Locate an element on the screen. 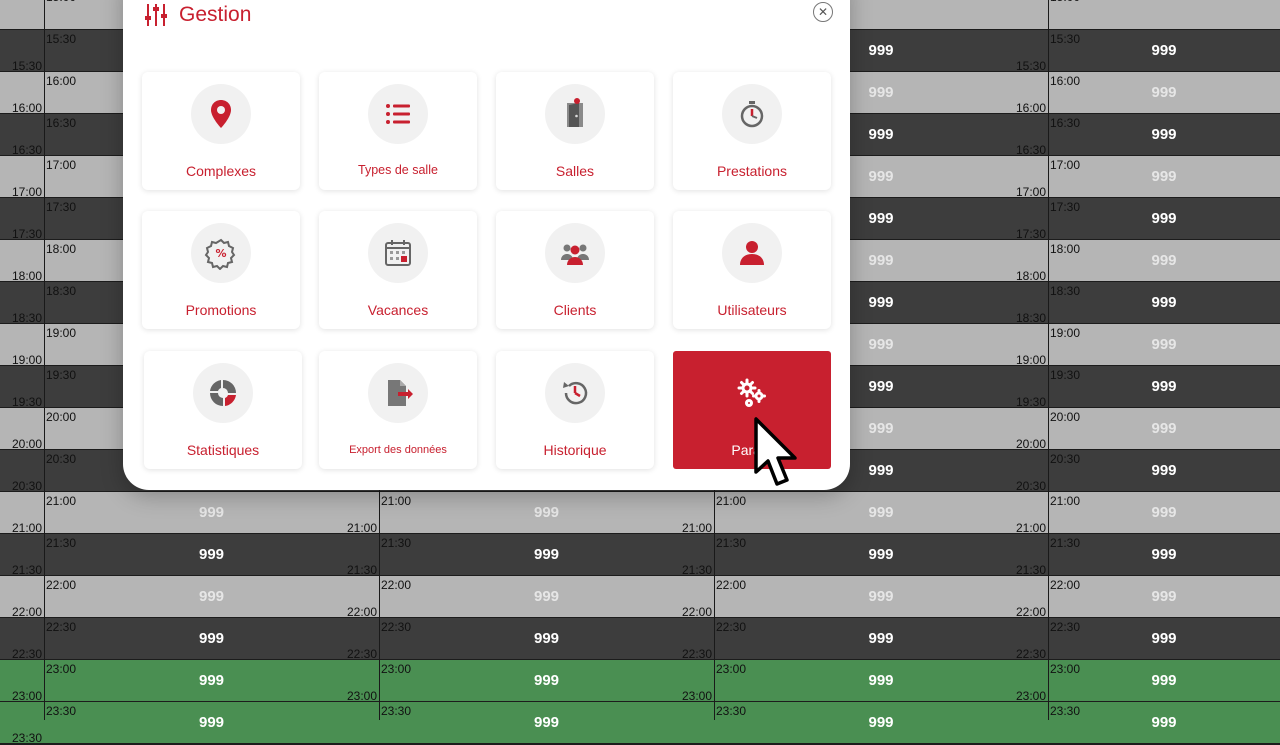 This screenshot has width=1280, height=745. tile-label: Statistiques is located at coordinates (223, 450).